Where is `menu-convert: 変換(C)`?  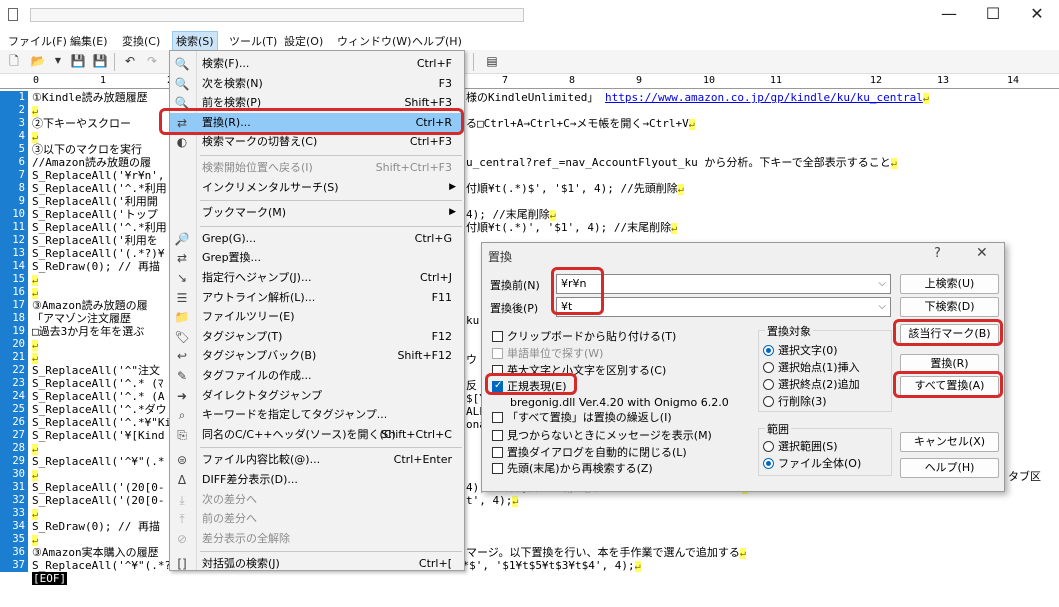 menu-convert: 変換(C) is located at coordinates (141, 41).